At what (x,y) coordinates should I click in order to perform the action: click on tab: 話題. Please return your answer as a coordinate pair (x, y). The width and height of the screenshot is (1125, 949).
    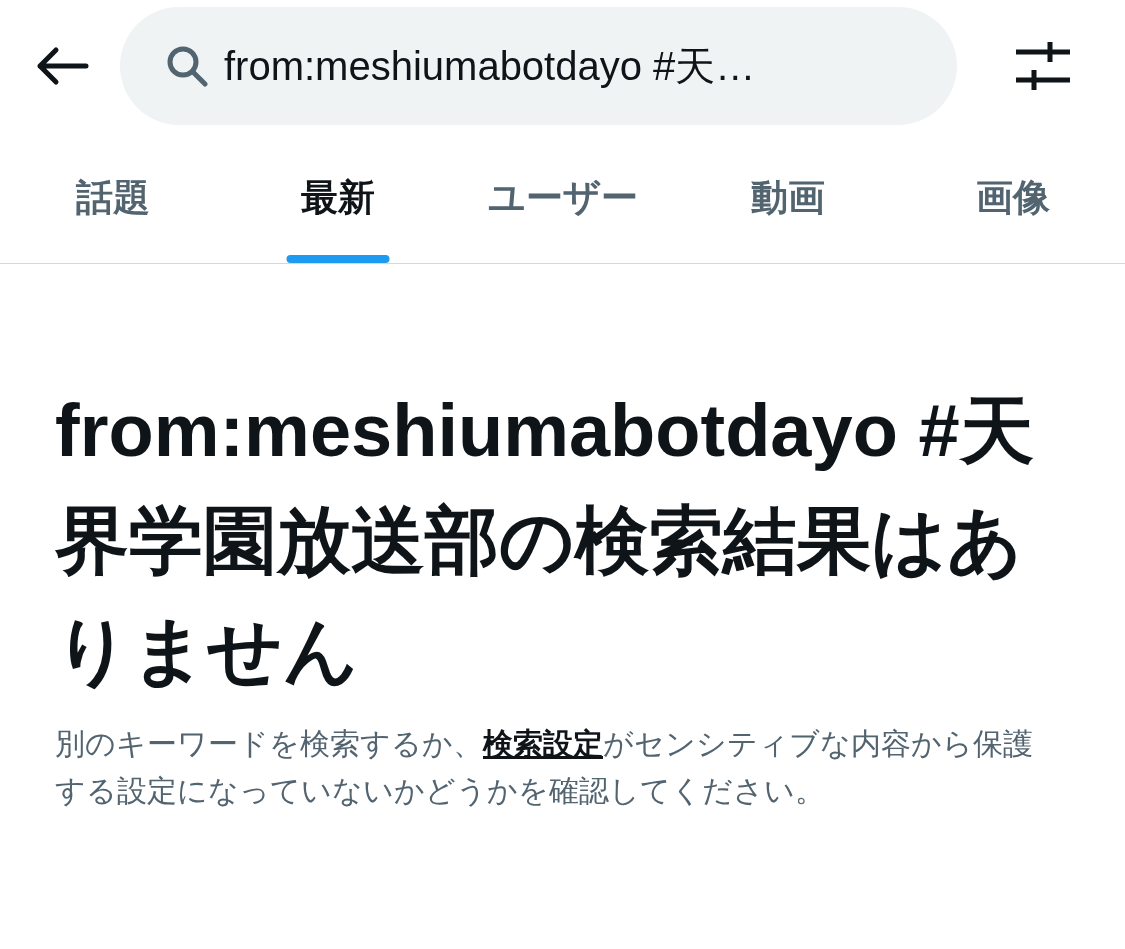
    Looking at the image, I should click on (112, 197).